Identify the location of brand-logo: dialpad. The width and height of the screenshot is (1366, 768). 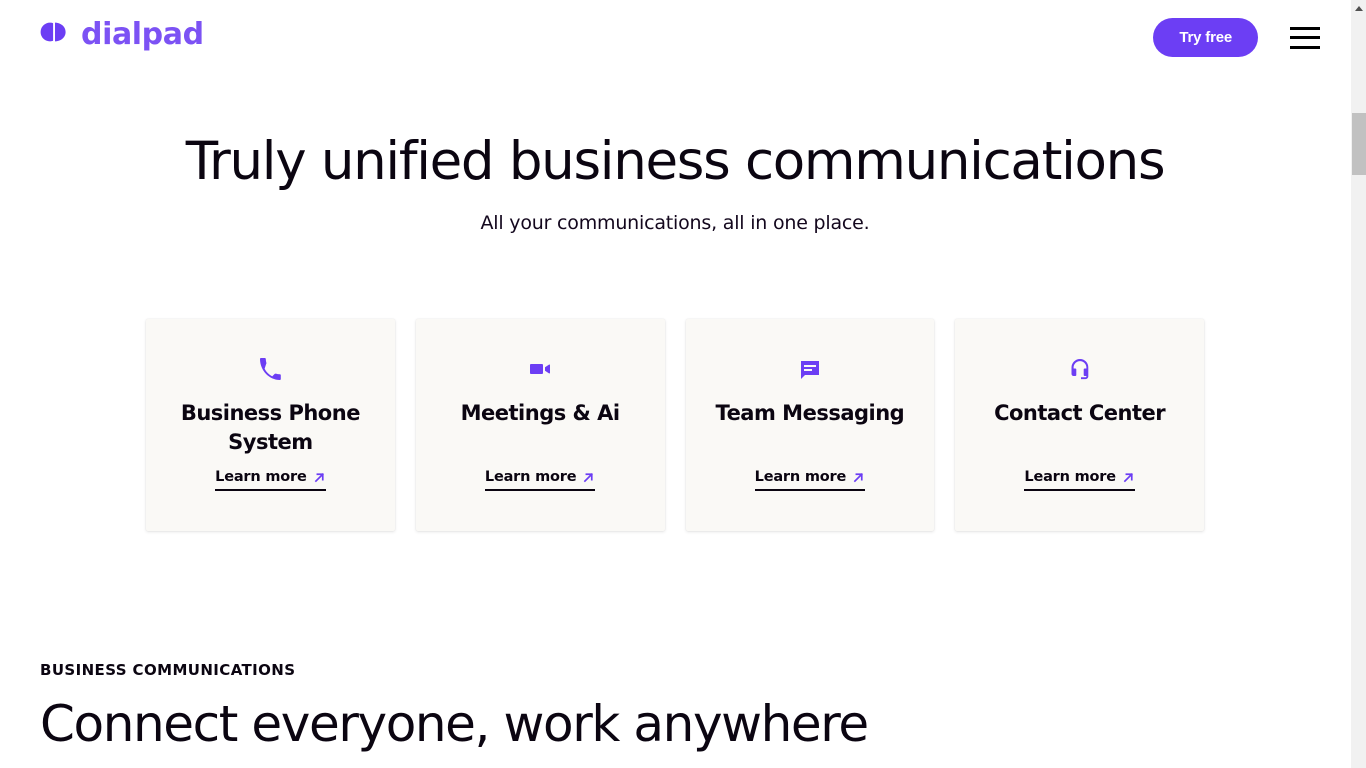
(122, 34).